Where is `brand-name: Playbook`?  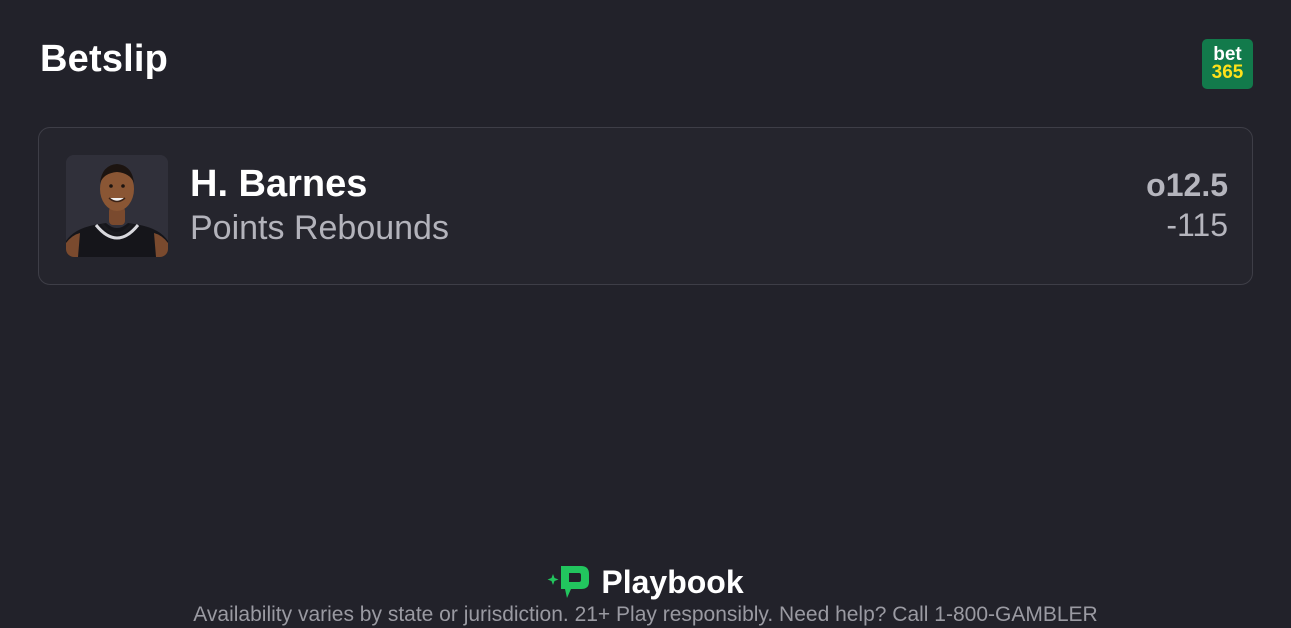
brand-name: Playbook is located at coordinates (672, 582).